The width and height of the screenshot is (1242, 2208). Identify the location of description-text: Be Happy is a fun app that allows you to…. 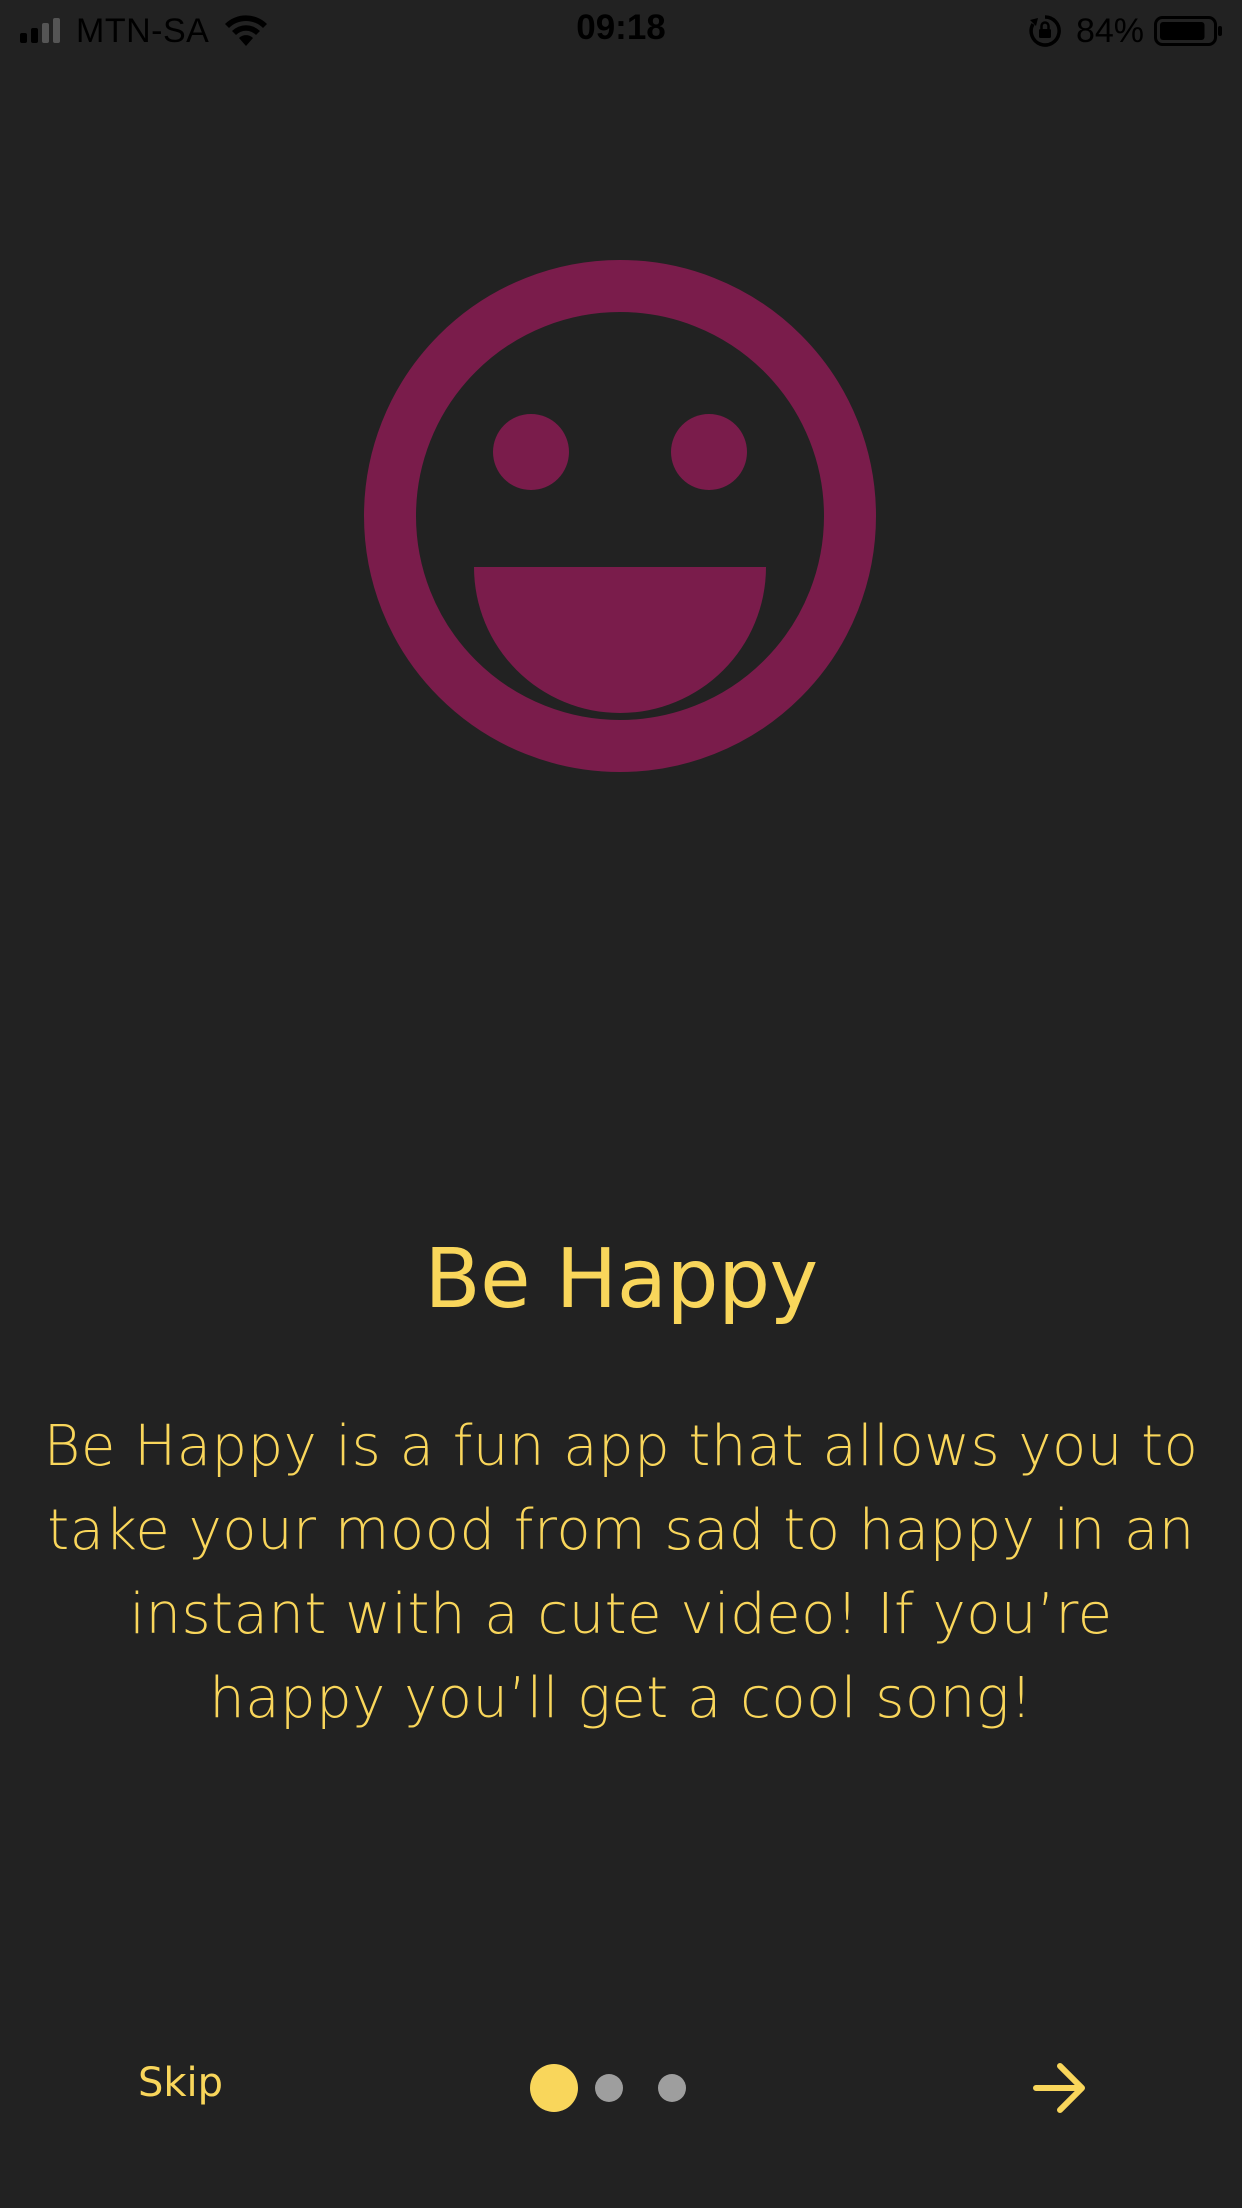
(621, 1572).